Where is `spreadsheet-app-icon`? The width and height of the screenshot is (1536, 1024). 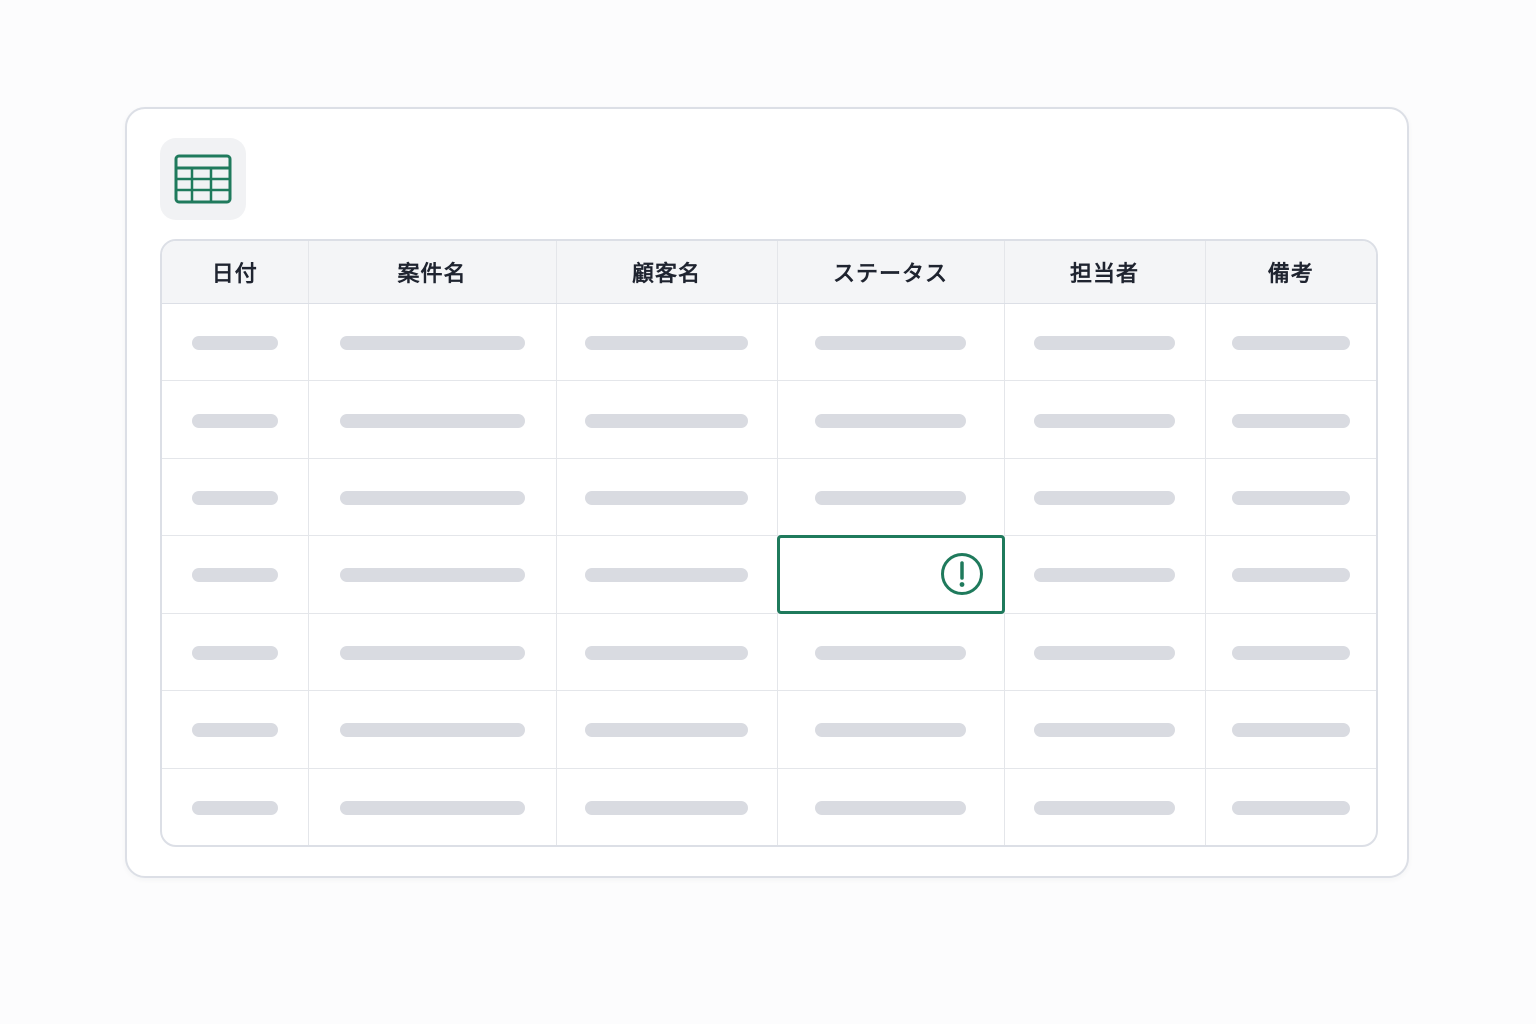 spreadsheet-app-icon is located at coordinates (203, 179).